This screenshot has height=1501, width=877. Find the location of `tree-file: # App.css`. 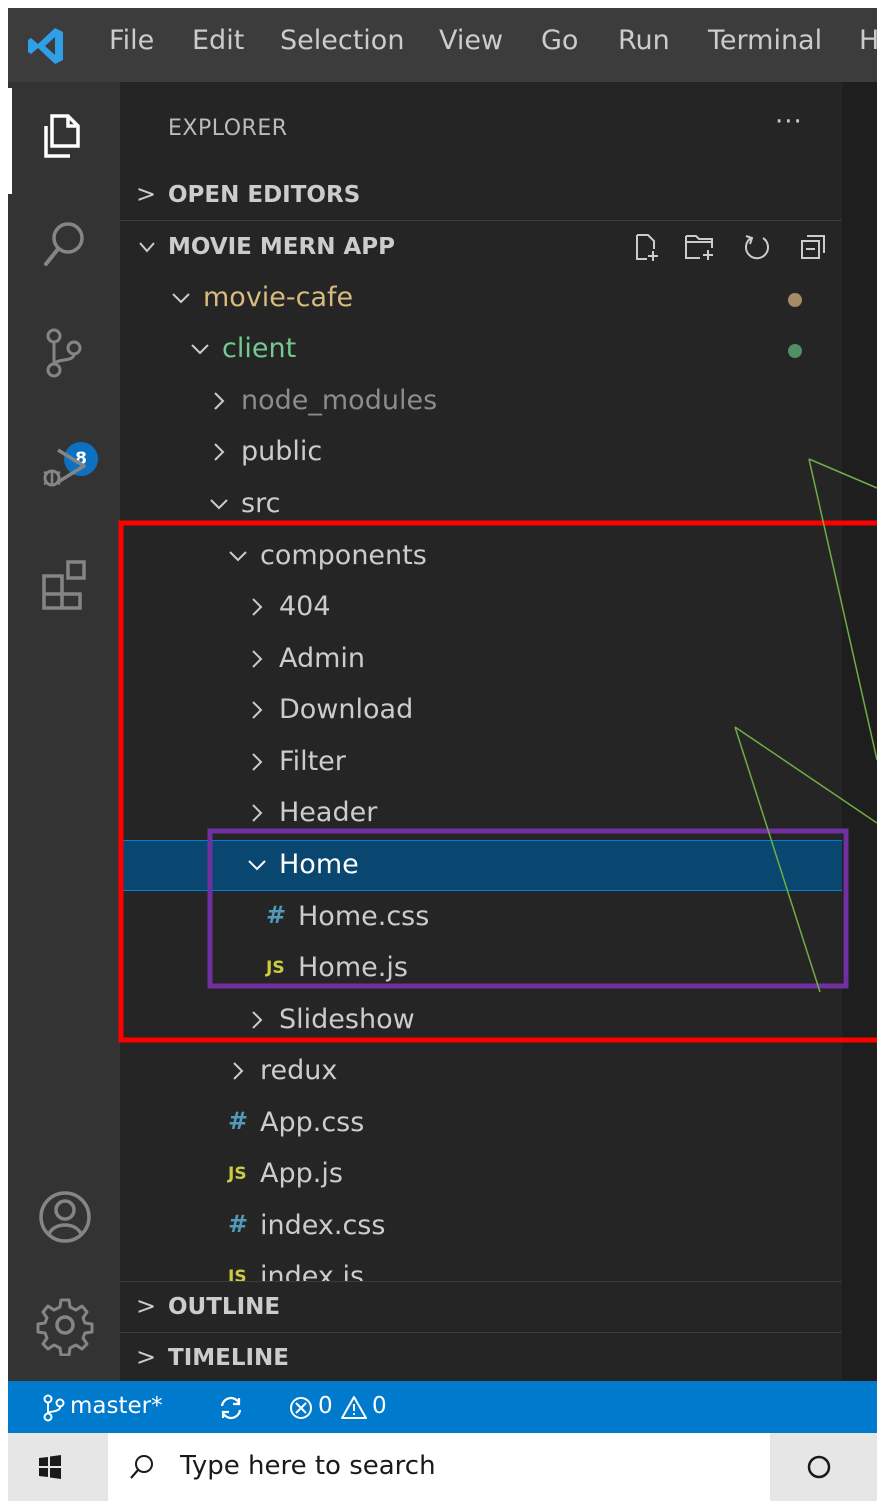

tree-file: # App.css is located at coordinates (481, 1124).